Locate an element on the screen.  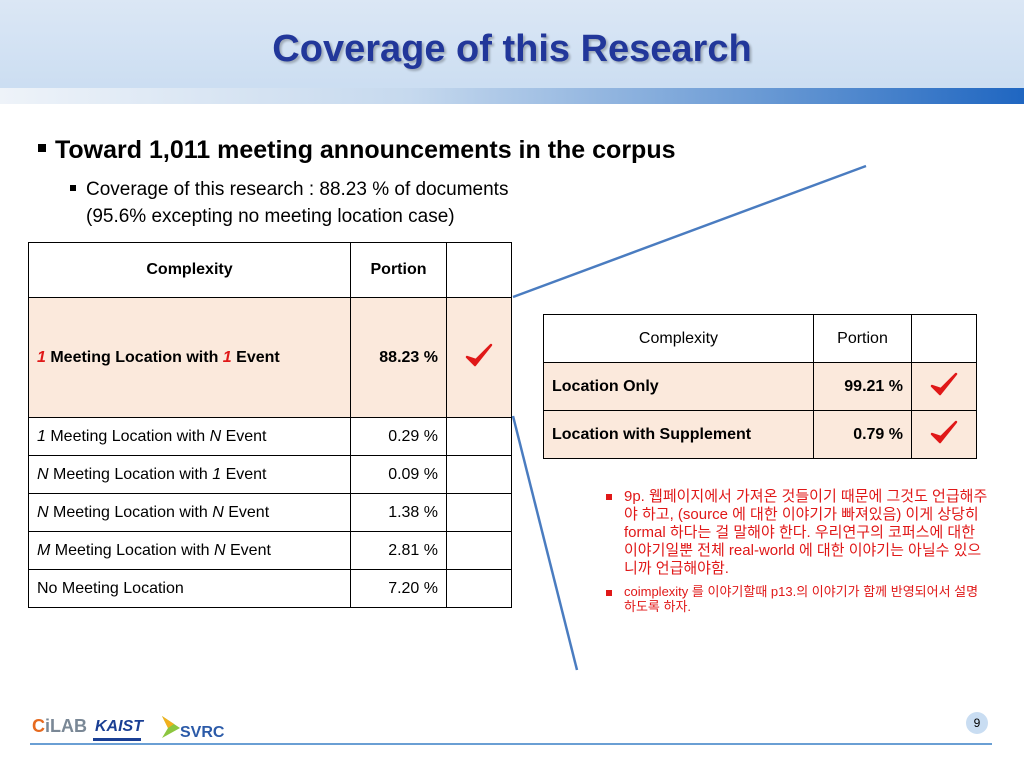
connector-line-top is located at coordinates (689, 231).